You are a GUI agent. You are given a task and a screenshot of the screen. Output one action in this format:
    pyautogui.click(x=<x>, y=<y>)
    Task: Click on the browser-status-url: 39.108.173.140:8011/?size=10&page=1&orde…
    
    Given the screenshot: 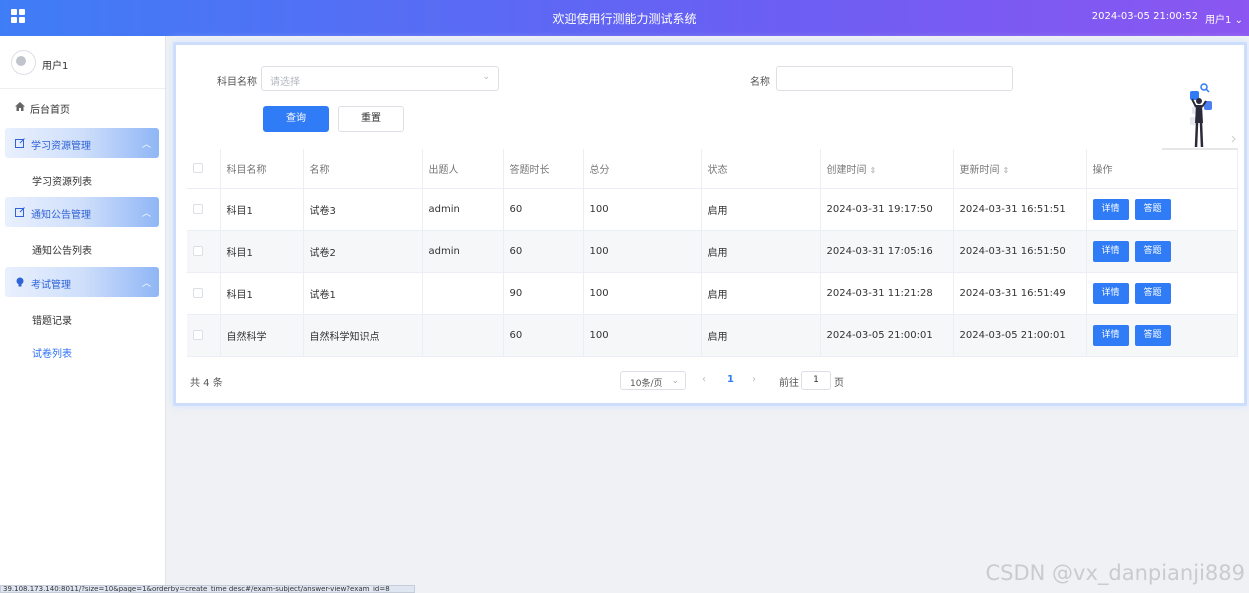 What is the action you would take?
    pyautogui.click(x=207, y=589)
    